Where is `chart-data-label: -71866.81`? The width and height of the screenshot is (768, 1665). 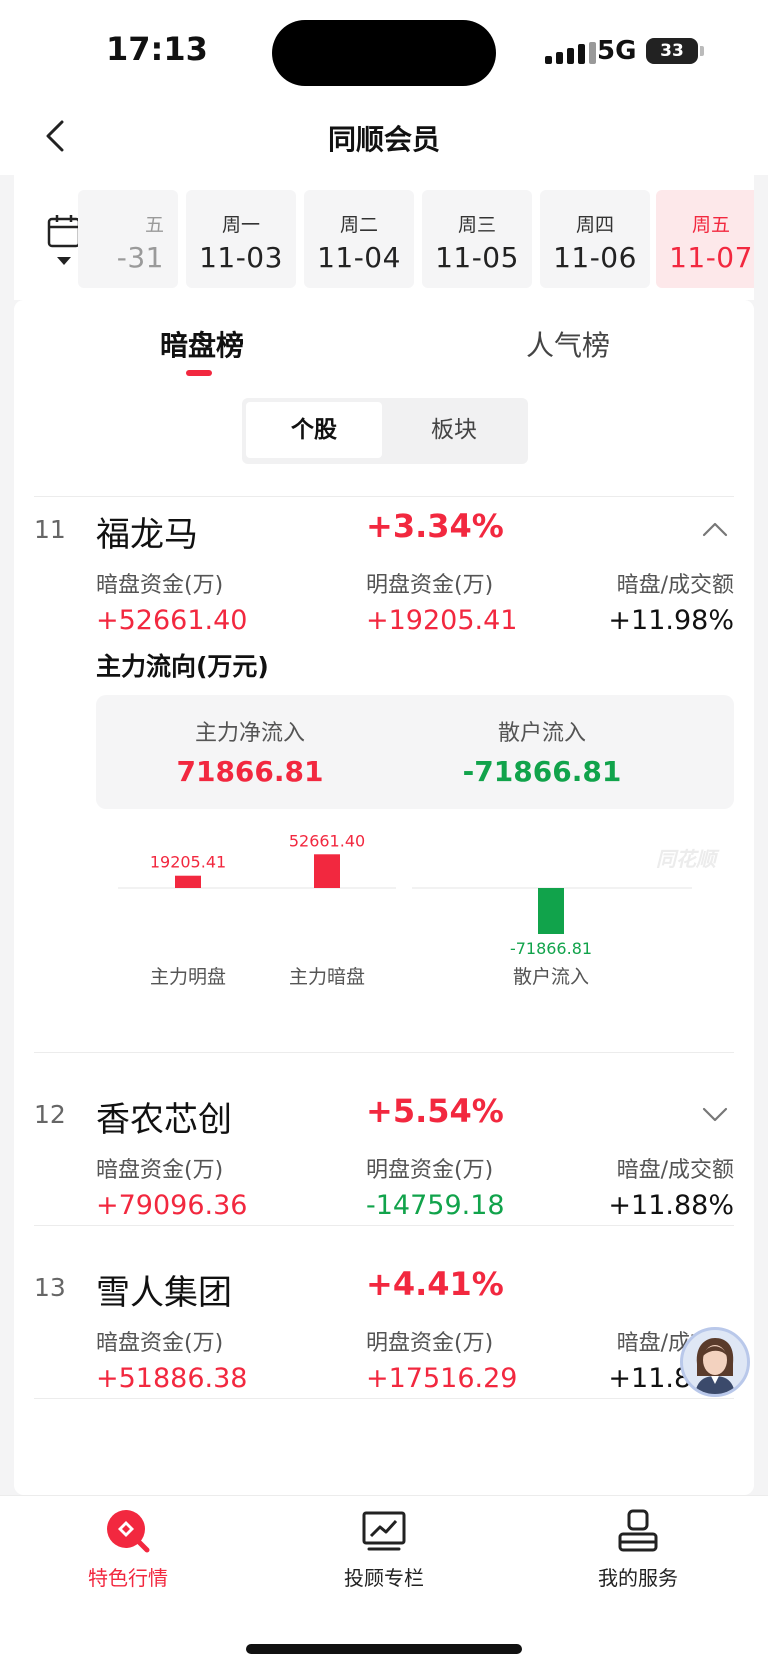 chart-data-label: -71866.81 is located at coordinates (551, 948).